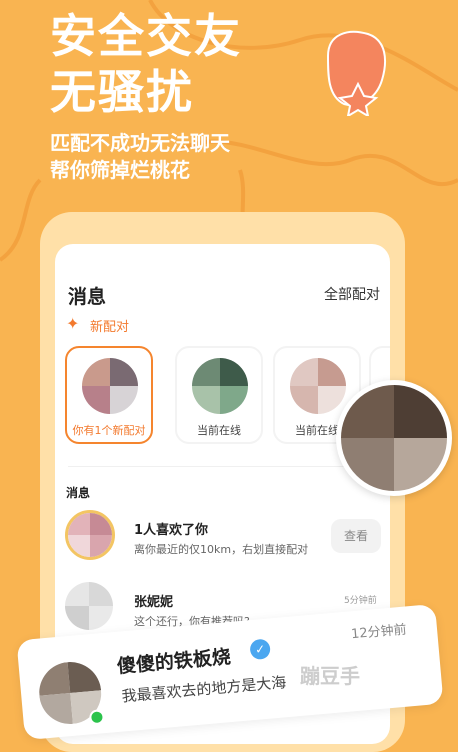 This screenshot has height=752, width=458. I want to click on messages-section-label: 消息, so click(78, 493).